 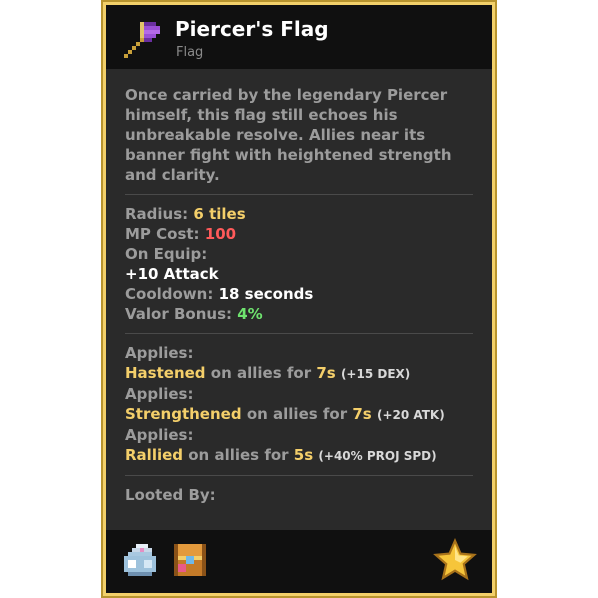 I want to click on flag-item-icon, so click(x=142, y=40).